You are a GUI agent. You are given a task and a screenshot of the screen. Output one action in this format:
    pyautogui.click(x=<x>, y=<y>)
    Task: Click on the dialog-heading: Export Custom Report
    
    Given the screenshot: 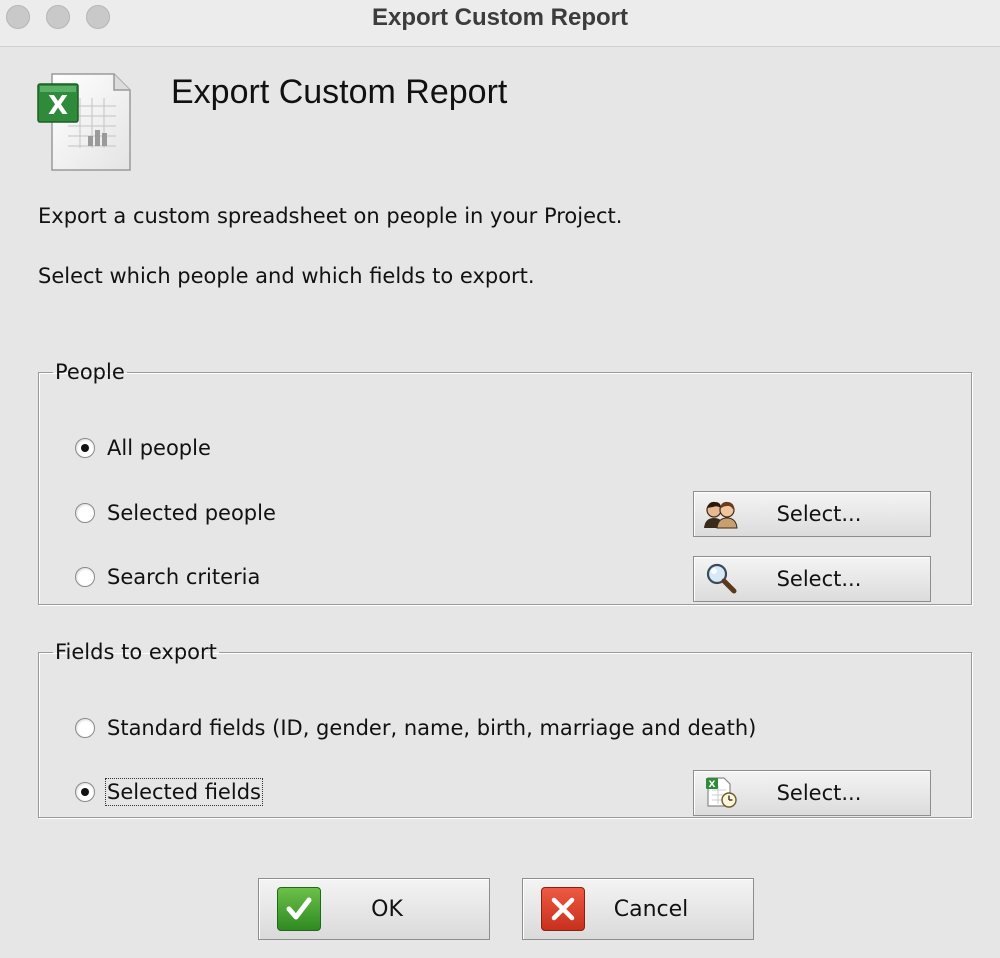 What is the action you would take?
    pyautogui.click(x=339, y=92)
    